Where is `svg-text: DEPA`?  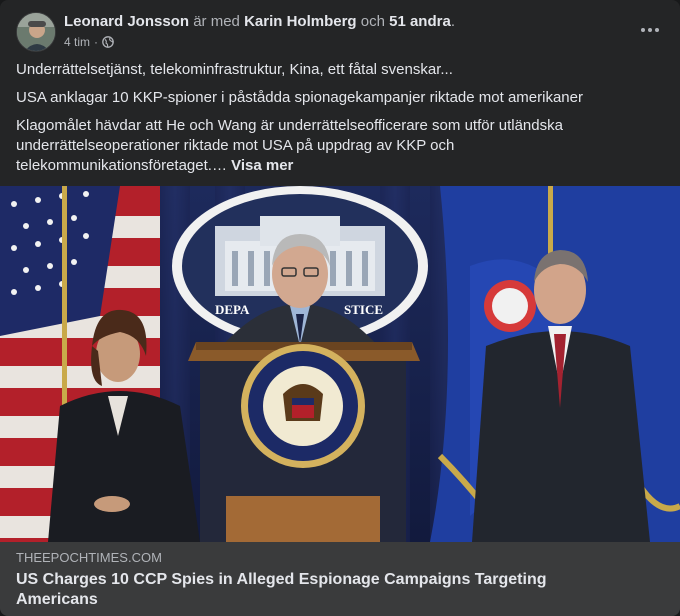 svg-text: DEPA is located at coordinates (232, 309).